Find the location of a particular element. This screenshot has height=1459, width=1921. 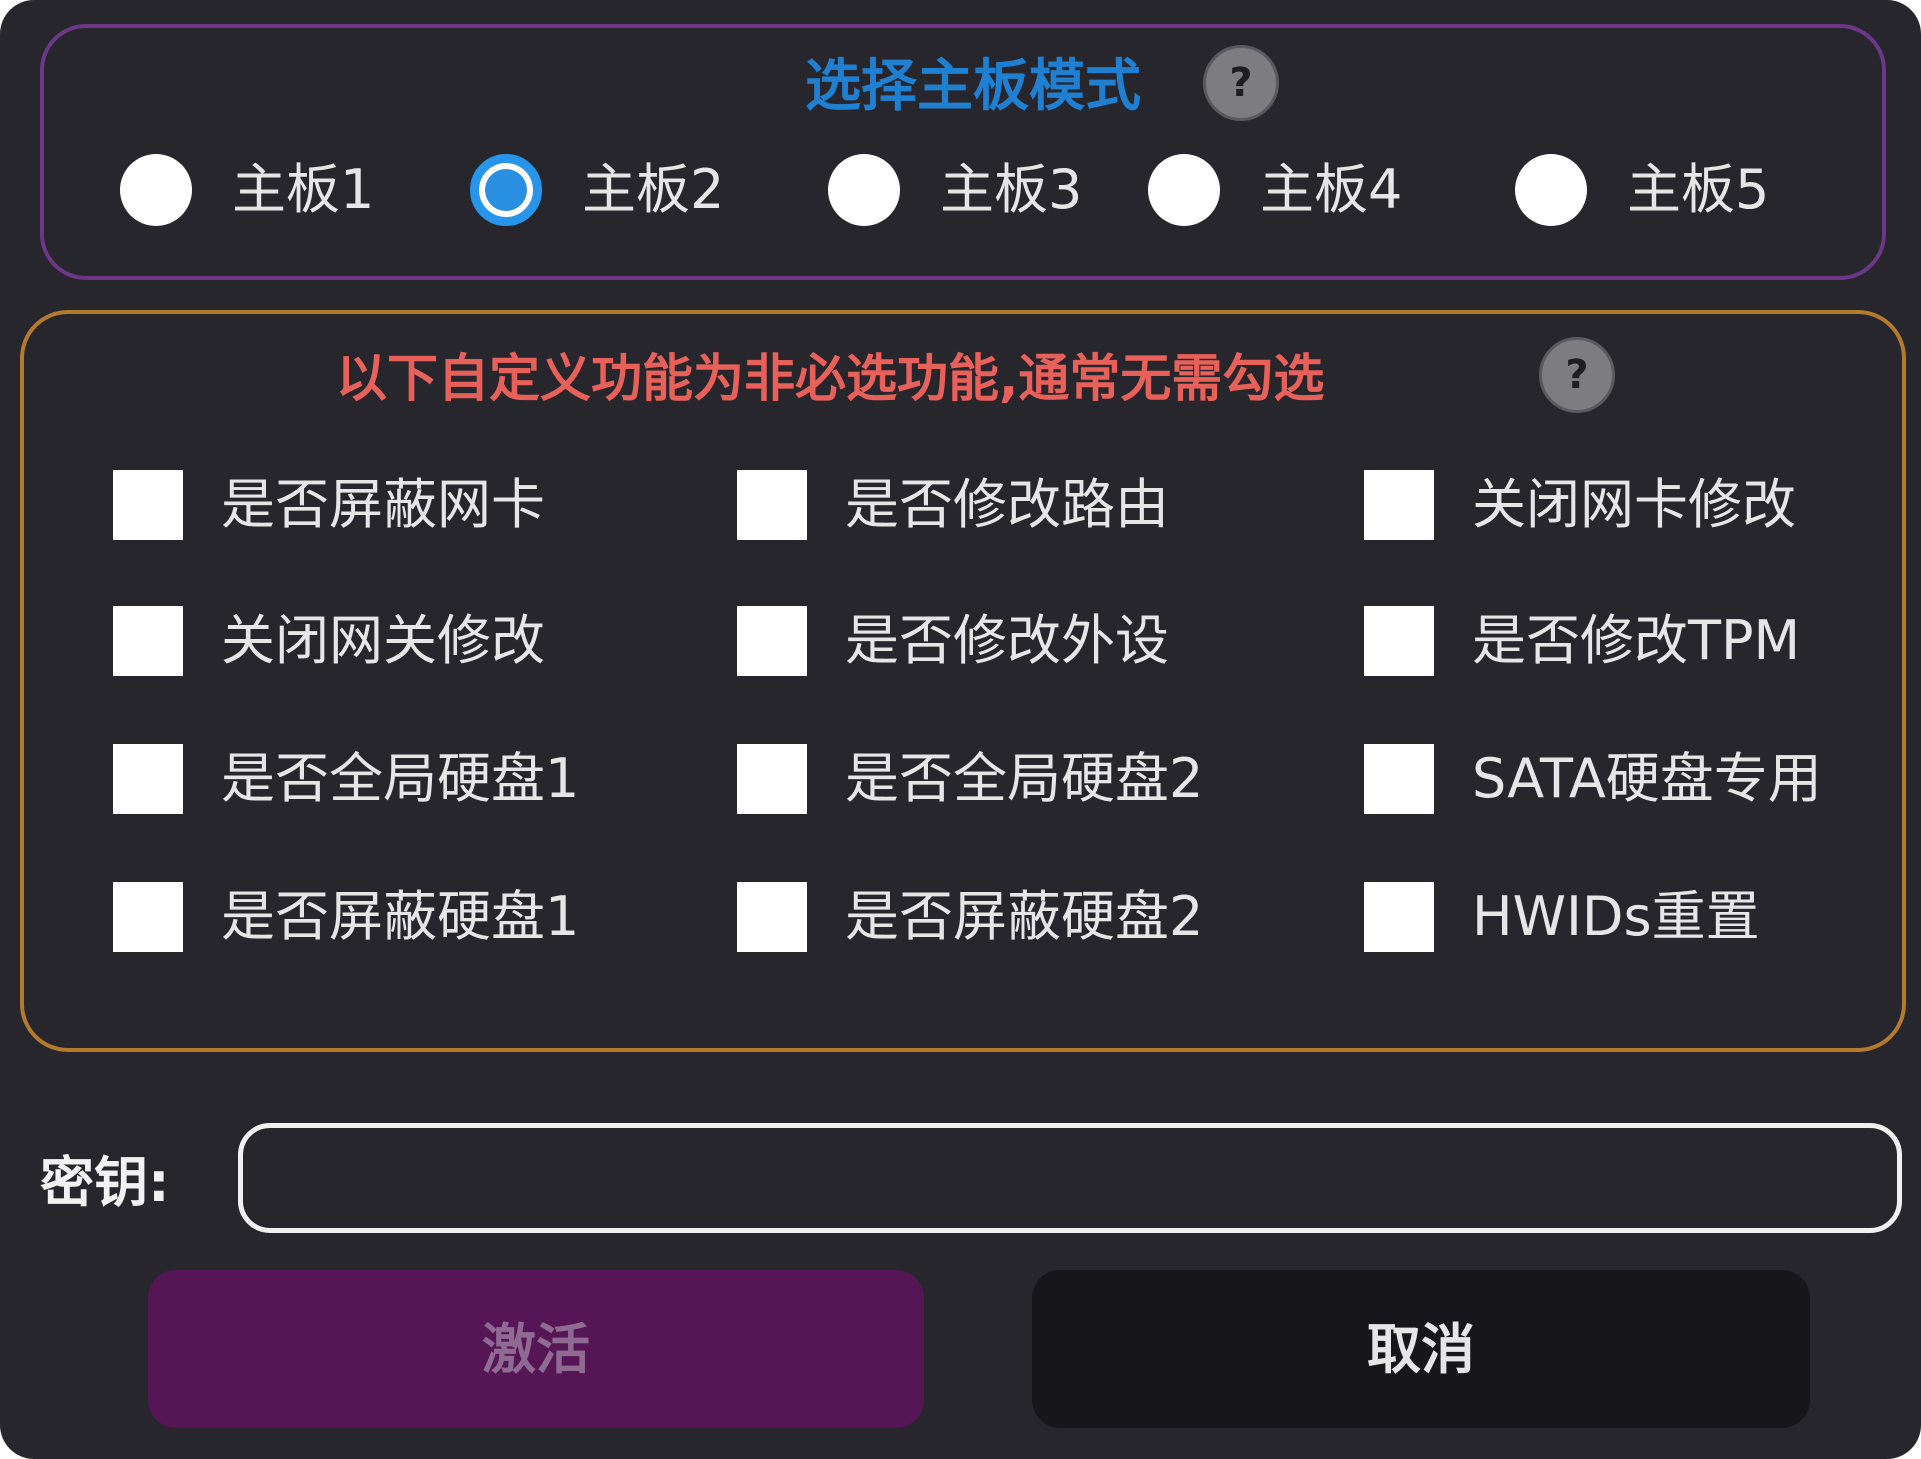

radio-label: 主板4 is located at coordinates (1331, 189).